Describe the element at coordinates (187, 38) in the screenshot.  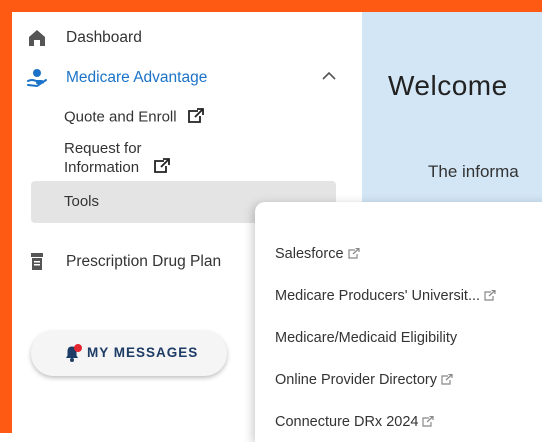
I see `sidebar-item-dashboard: Dashboard` at that location.